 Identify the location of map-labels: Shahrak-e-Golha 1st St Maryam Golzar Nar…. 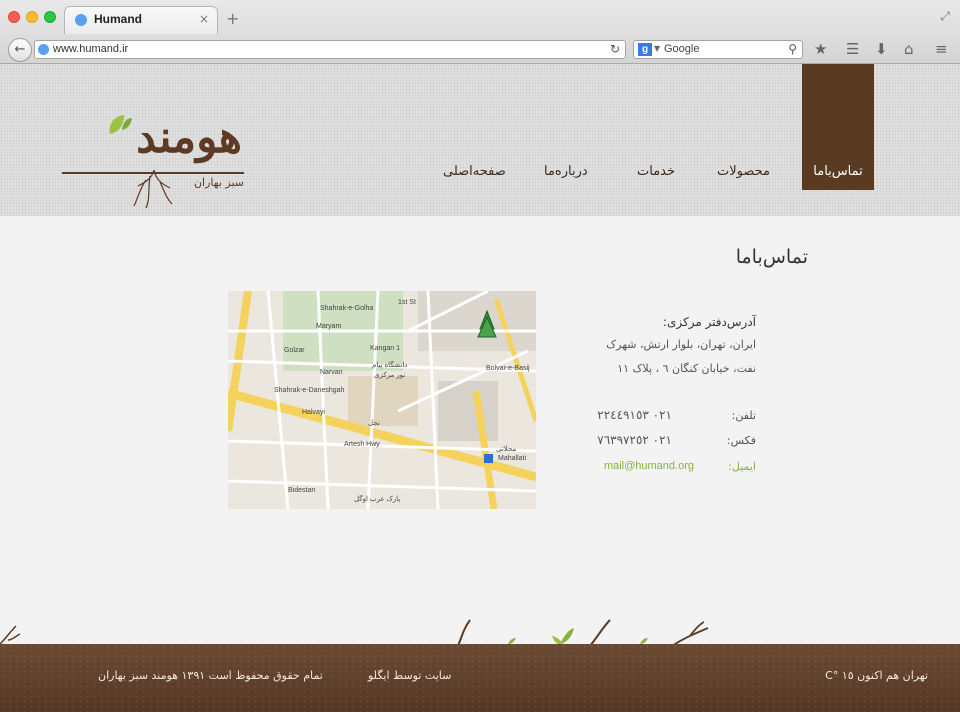
(382, 400).